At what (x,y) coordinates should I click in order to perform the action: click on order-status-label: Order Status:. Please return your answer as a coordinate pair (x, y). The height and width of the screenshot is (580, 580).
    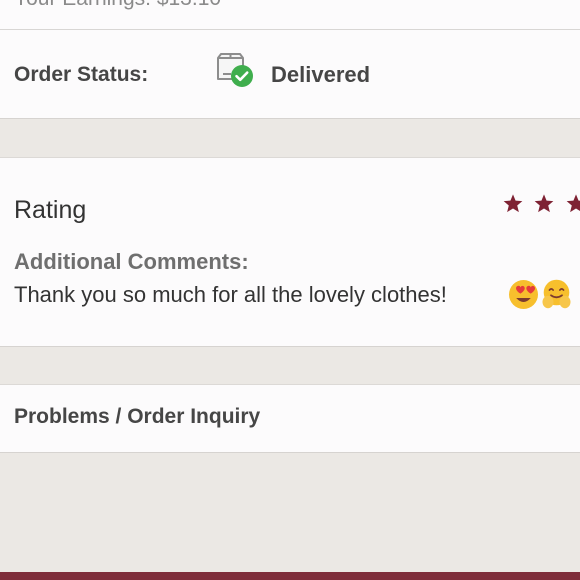
    Looking at the image, I should click on (81, 74).